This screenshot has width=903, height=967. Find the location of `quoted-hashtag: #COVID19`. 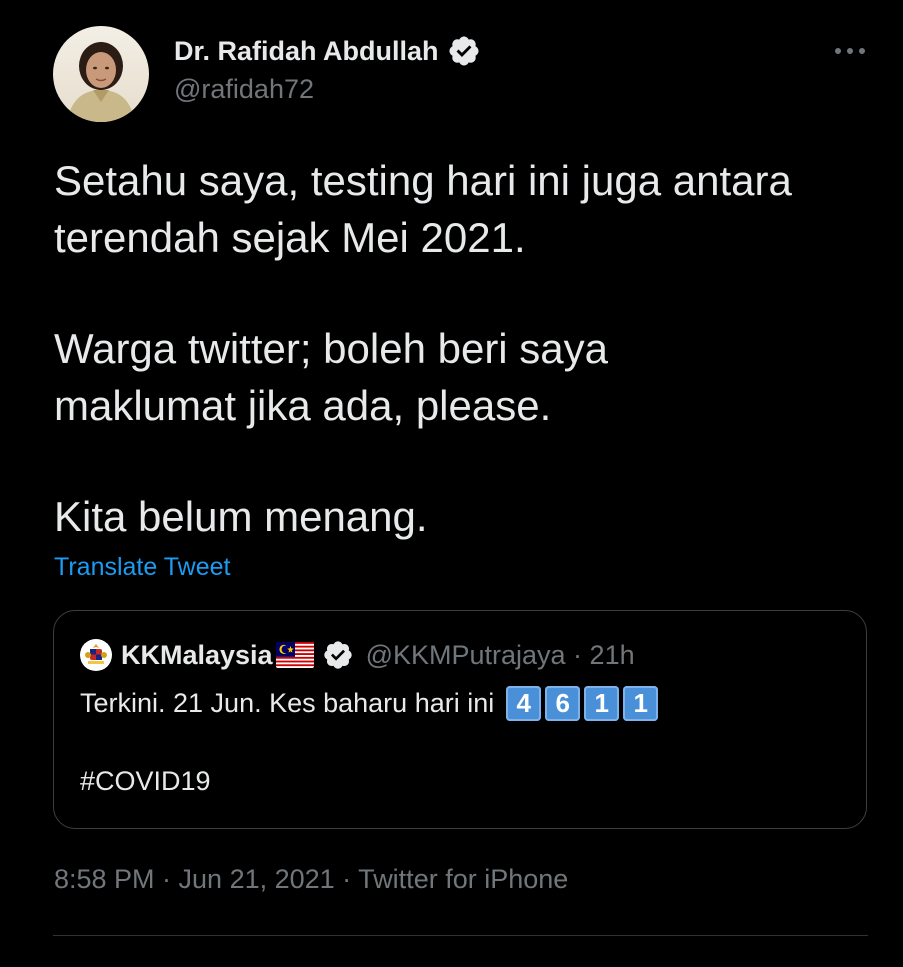

quoted-hashtag: #COVID19 is located at coordinates (145, 781).